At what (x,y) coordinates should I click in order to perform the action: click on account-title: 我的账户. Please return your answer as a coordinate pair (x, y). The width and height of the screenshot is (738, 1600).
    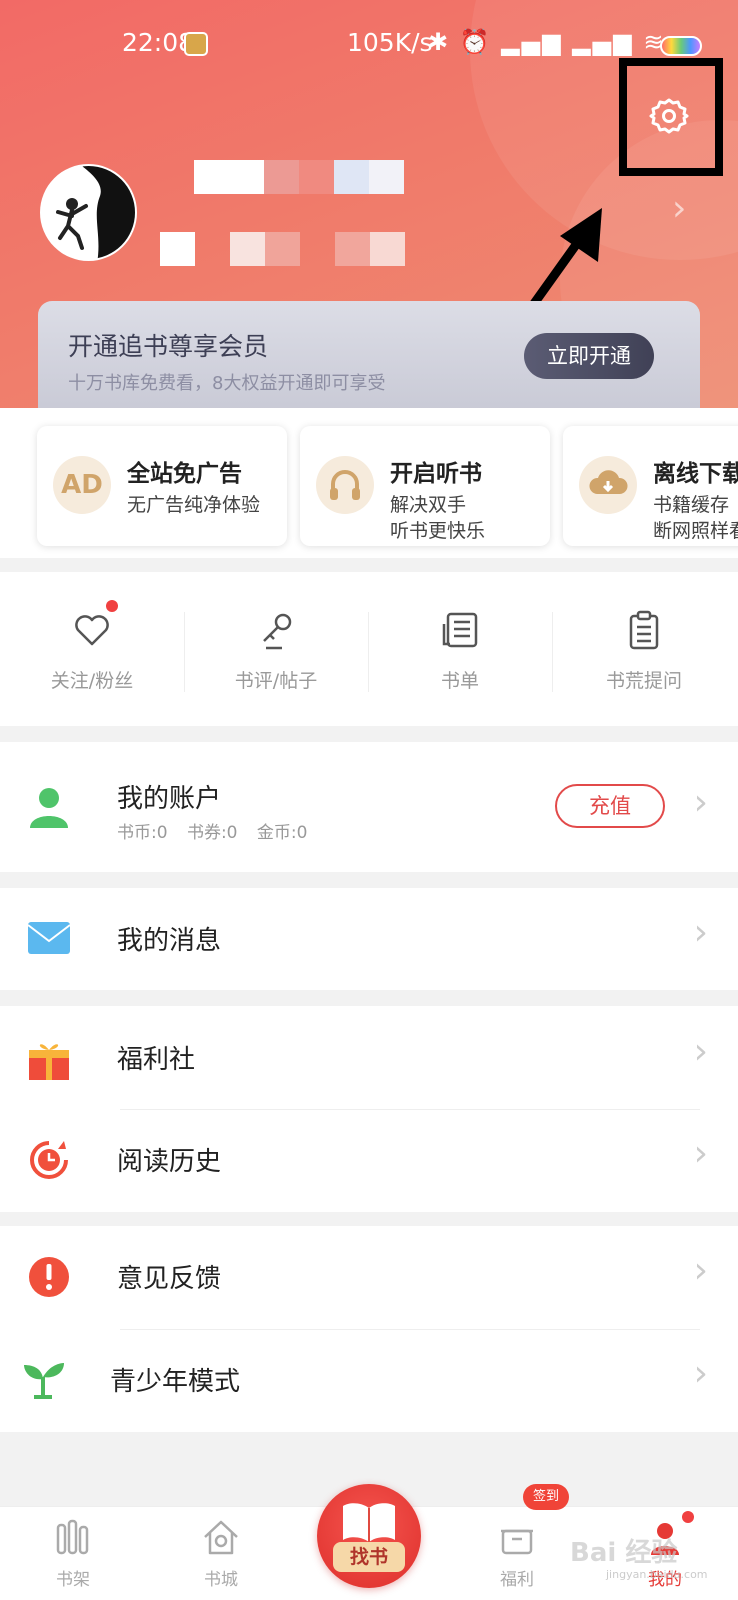
    Looking at the image, I should click on (169, 799).